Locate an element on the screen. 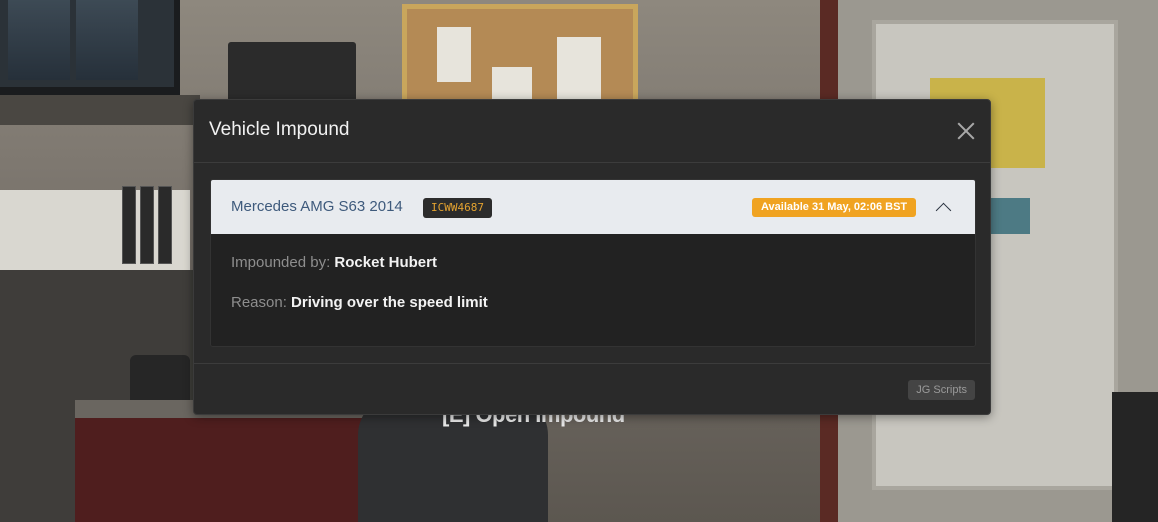 The width and height of the screenshot is (1158, 522). cork-board is located at coordinates (520, 55).